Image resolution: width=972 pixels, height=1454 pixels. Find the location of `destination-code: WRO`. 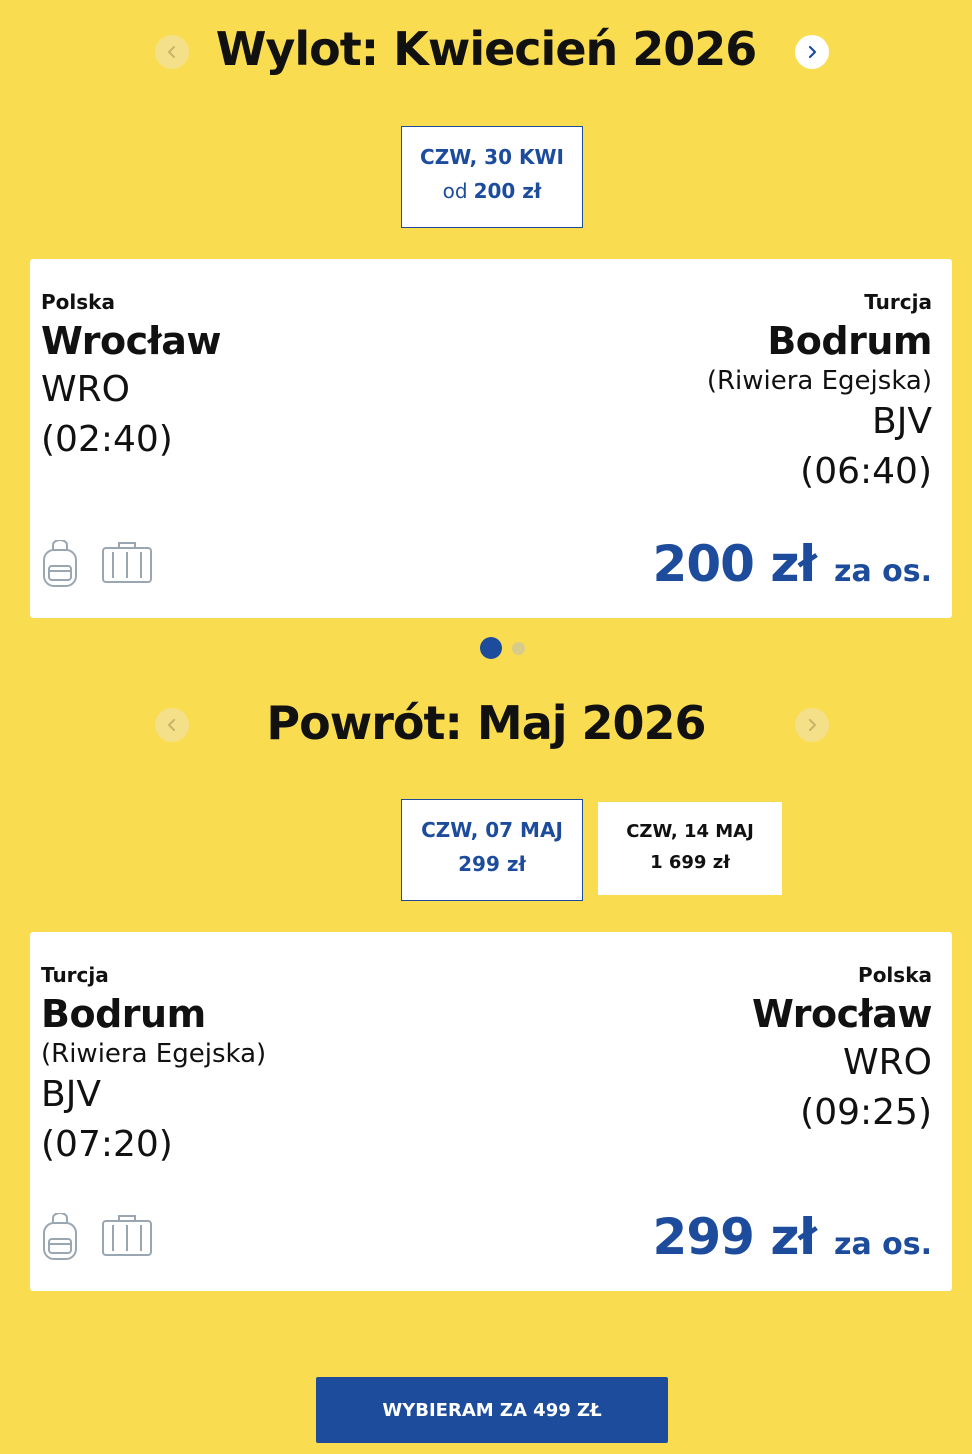

destination-code: WRO is located at coordinates (887, 1062).